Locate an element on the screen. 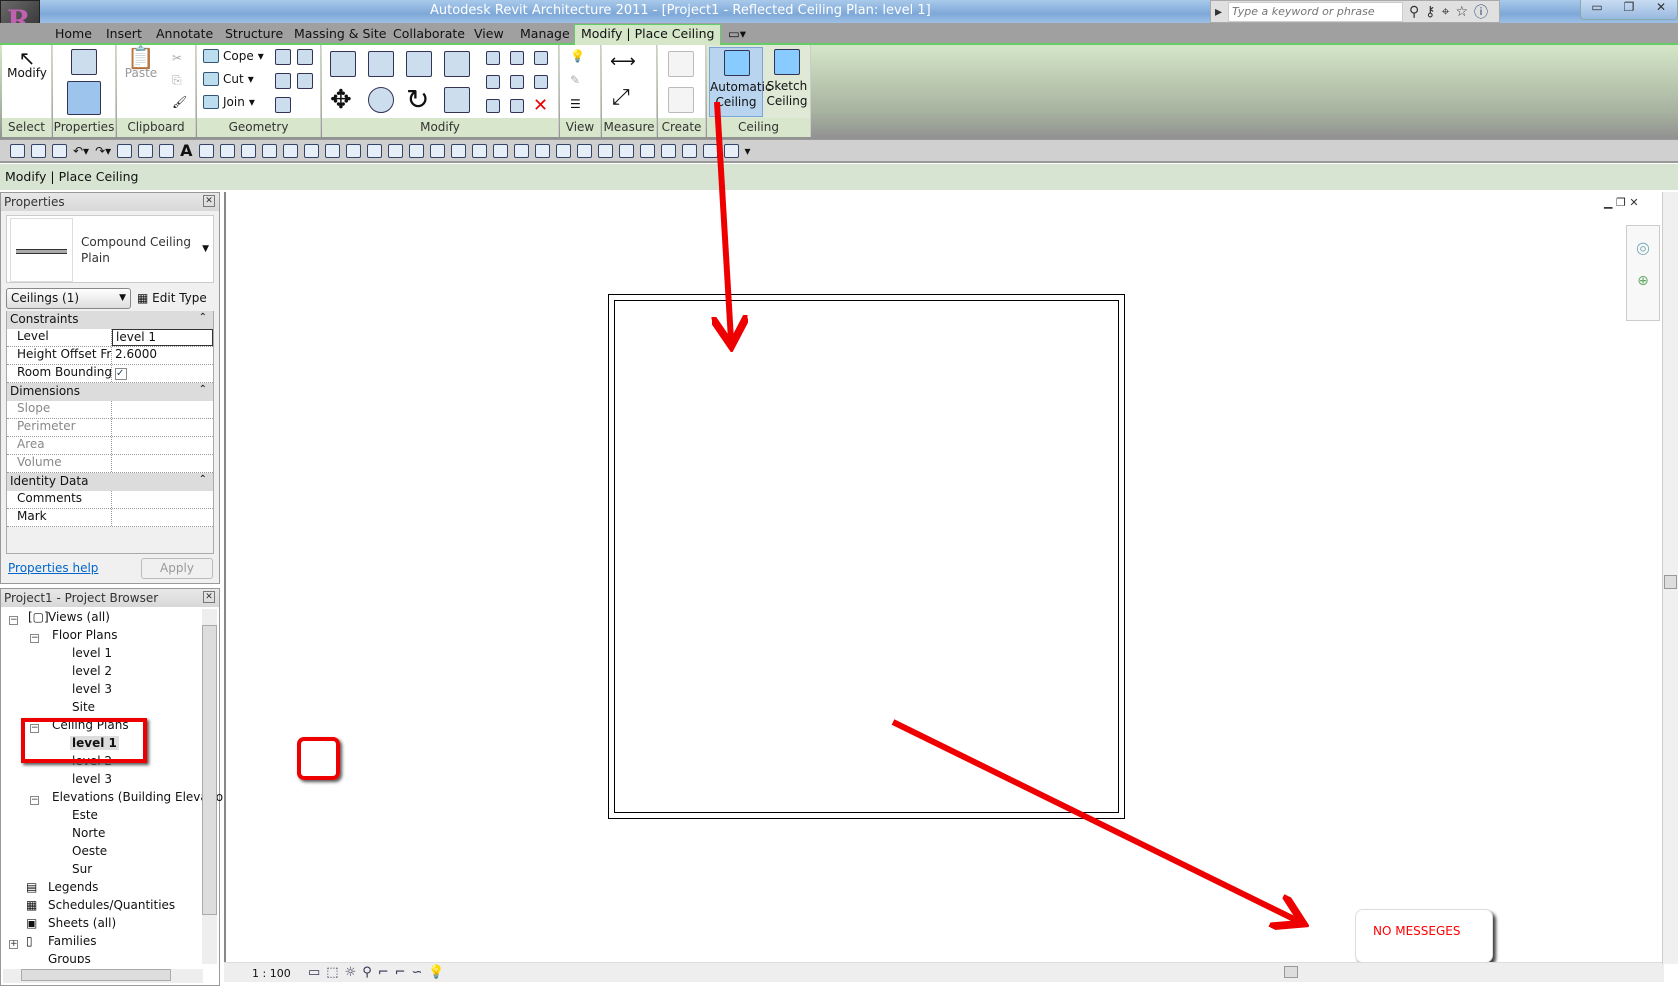 The height and width of the screenshot is (986, 1678). view-scale: 1 : 100 is located at coordinates (271, 973).